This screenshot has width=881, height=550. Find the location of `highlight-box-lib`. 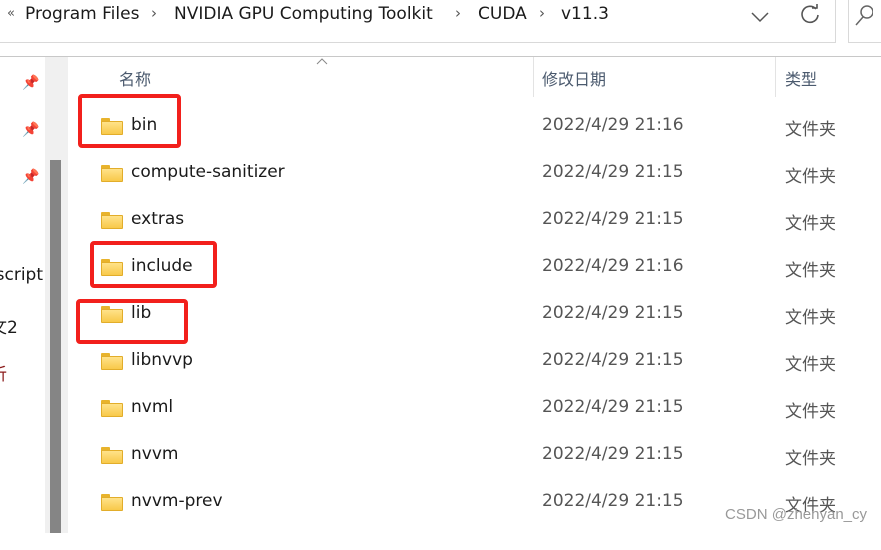

highlight-box-lib is located at coordinates (132, 321).